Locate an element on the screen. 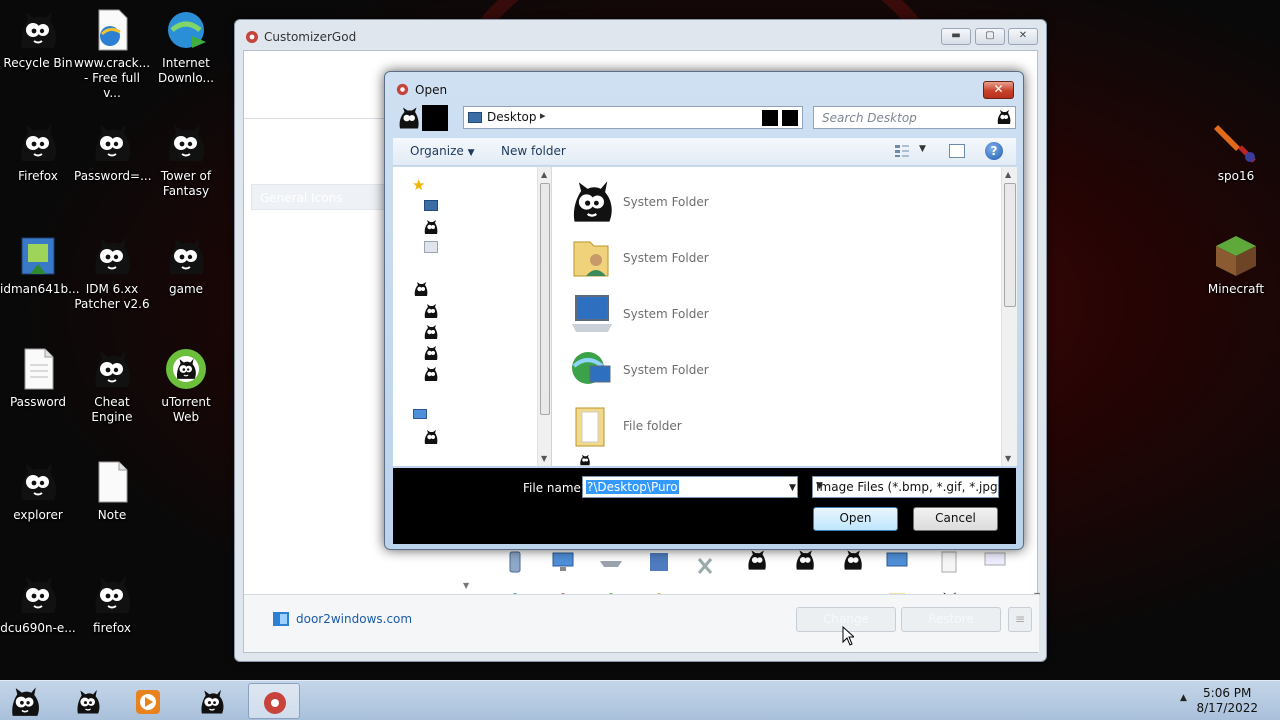 This screenshot has height=720, width=1280. desktop-icon-tower-of-fantasy: Tower of Fantasy is located at coordinates (186, 160).